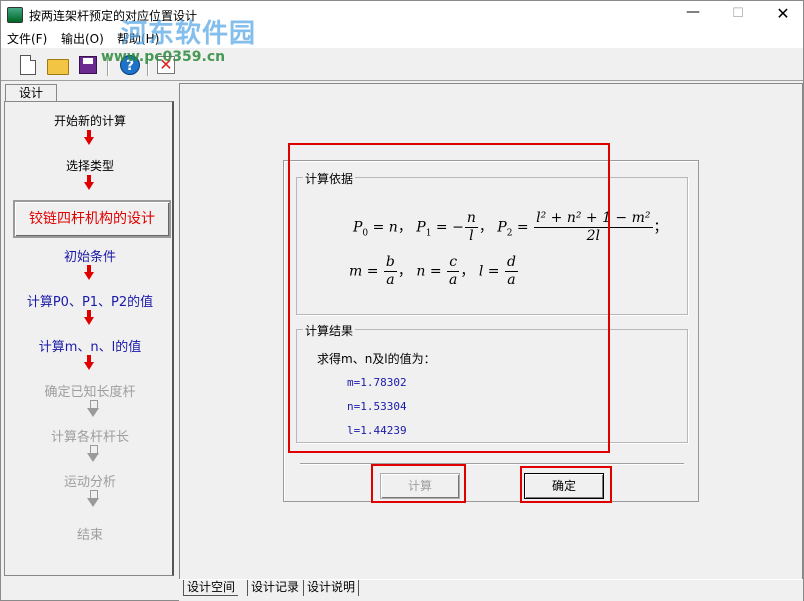 Image resolution: width=804 pixels, height=601 pixels. Describe the element at coordinates (90, 345) in the screenshot. I see `step-calc-mnl: 计算m、n、l的值` at that location.